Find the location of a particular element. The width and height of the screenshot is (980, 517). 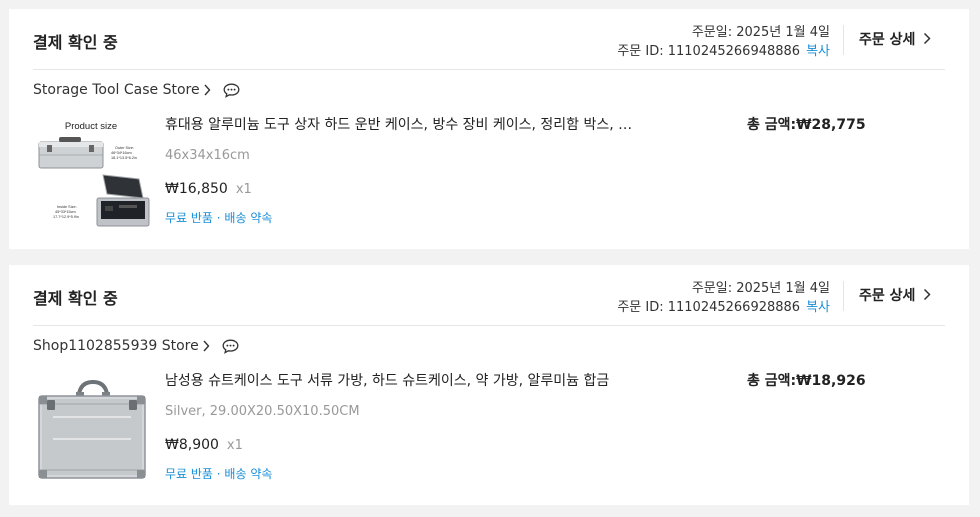

briefcase-image is located at coordinates (92, 430).